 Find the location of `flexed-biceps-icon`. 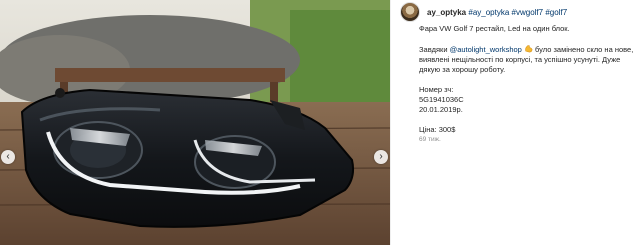

flexed-biceps-icon is located at coordinates (529, 49).